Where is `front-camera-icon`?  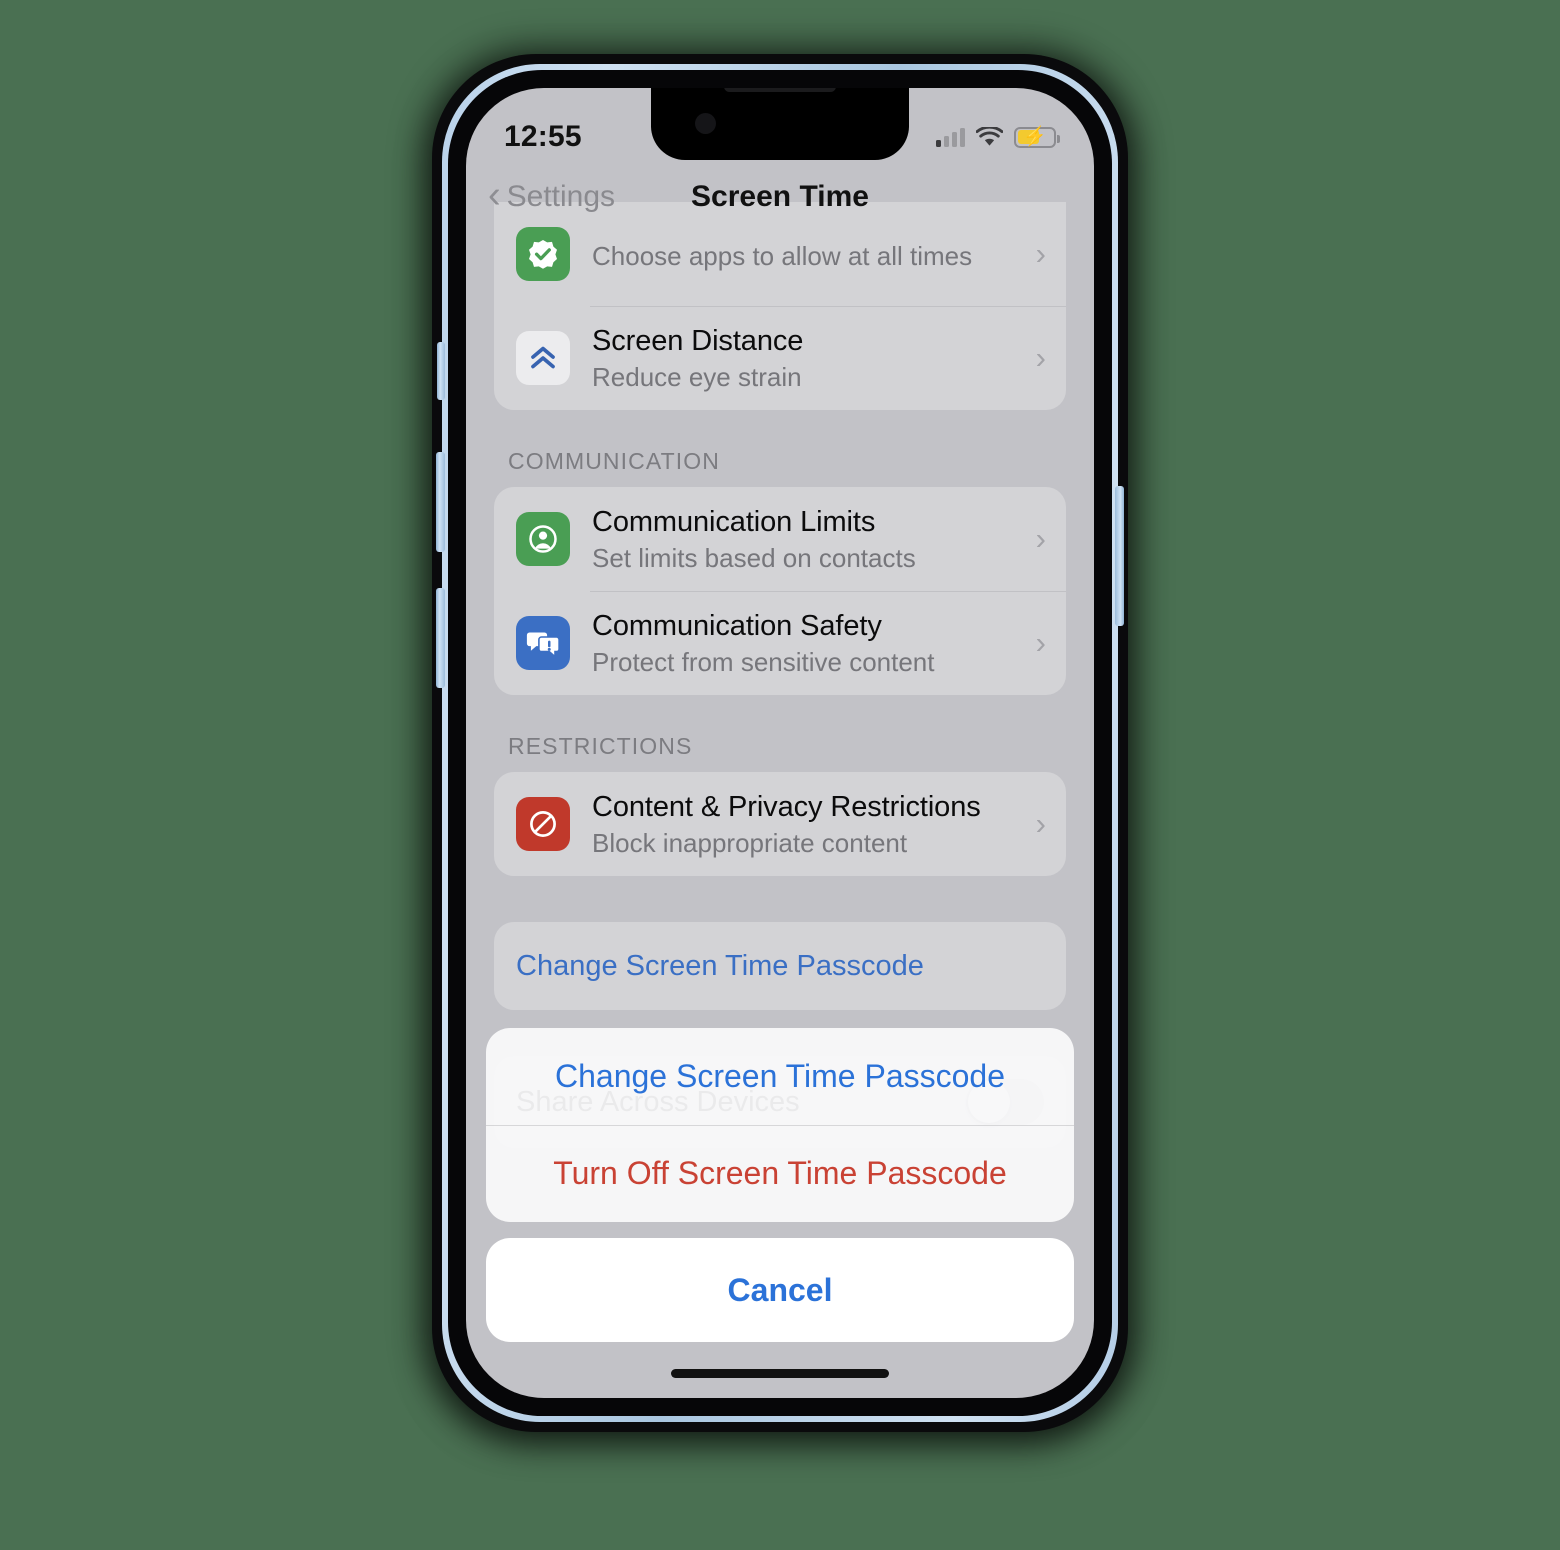 front-camera-icon is located at coordinates (705, 123).